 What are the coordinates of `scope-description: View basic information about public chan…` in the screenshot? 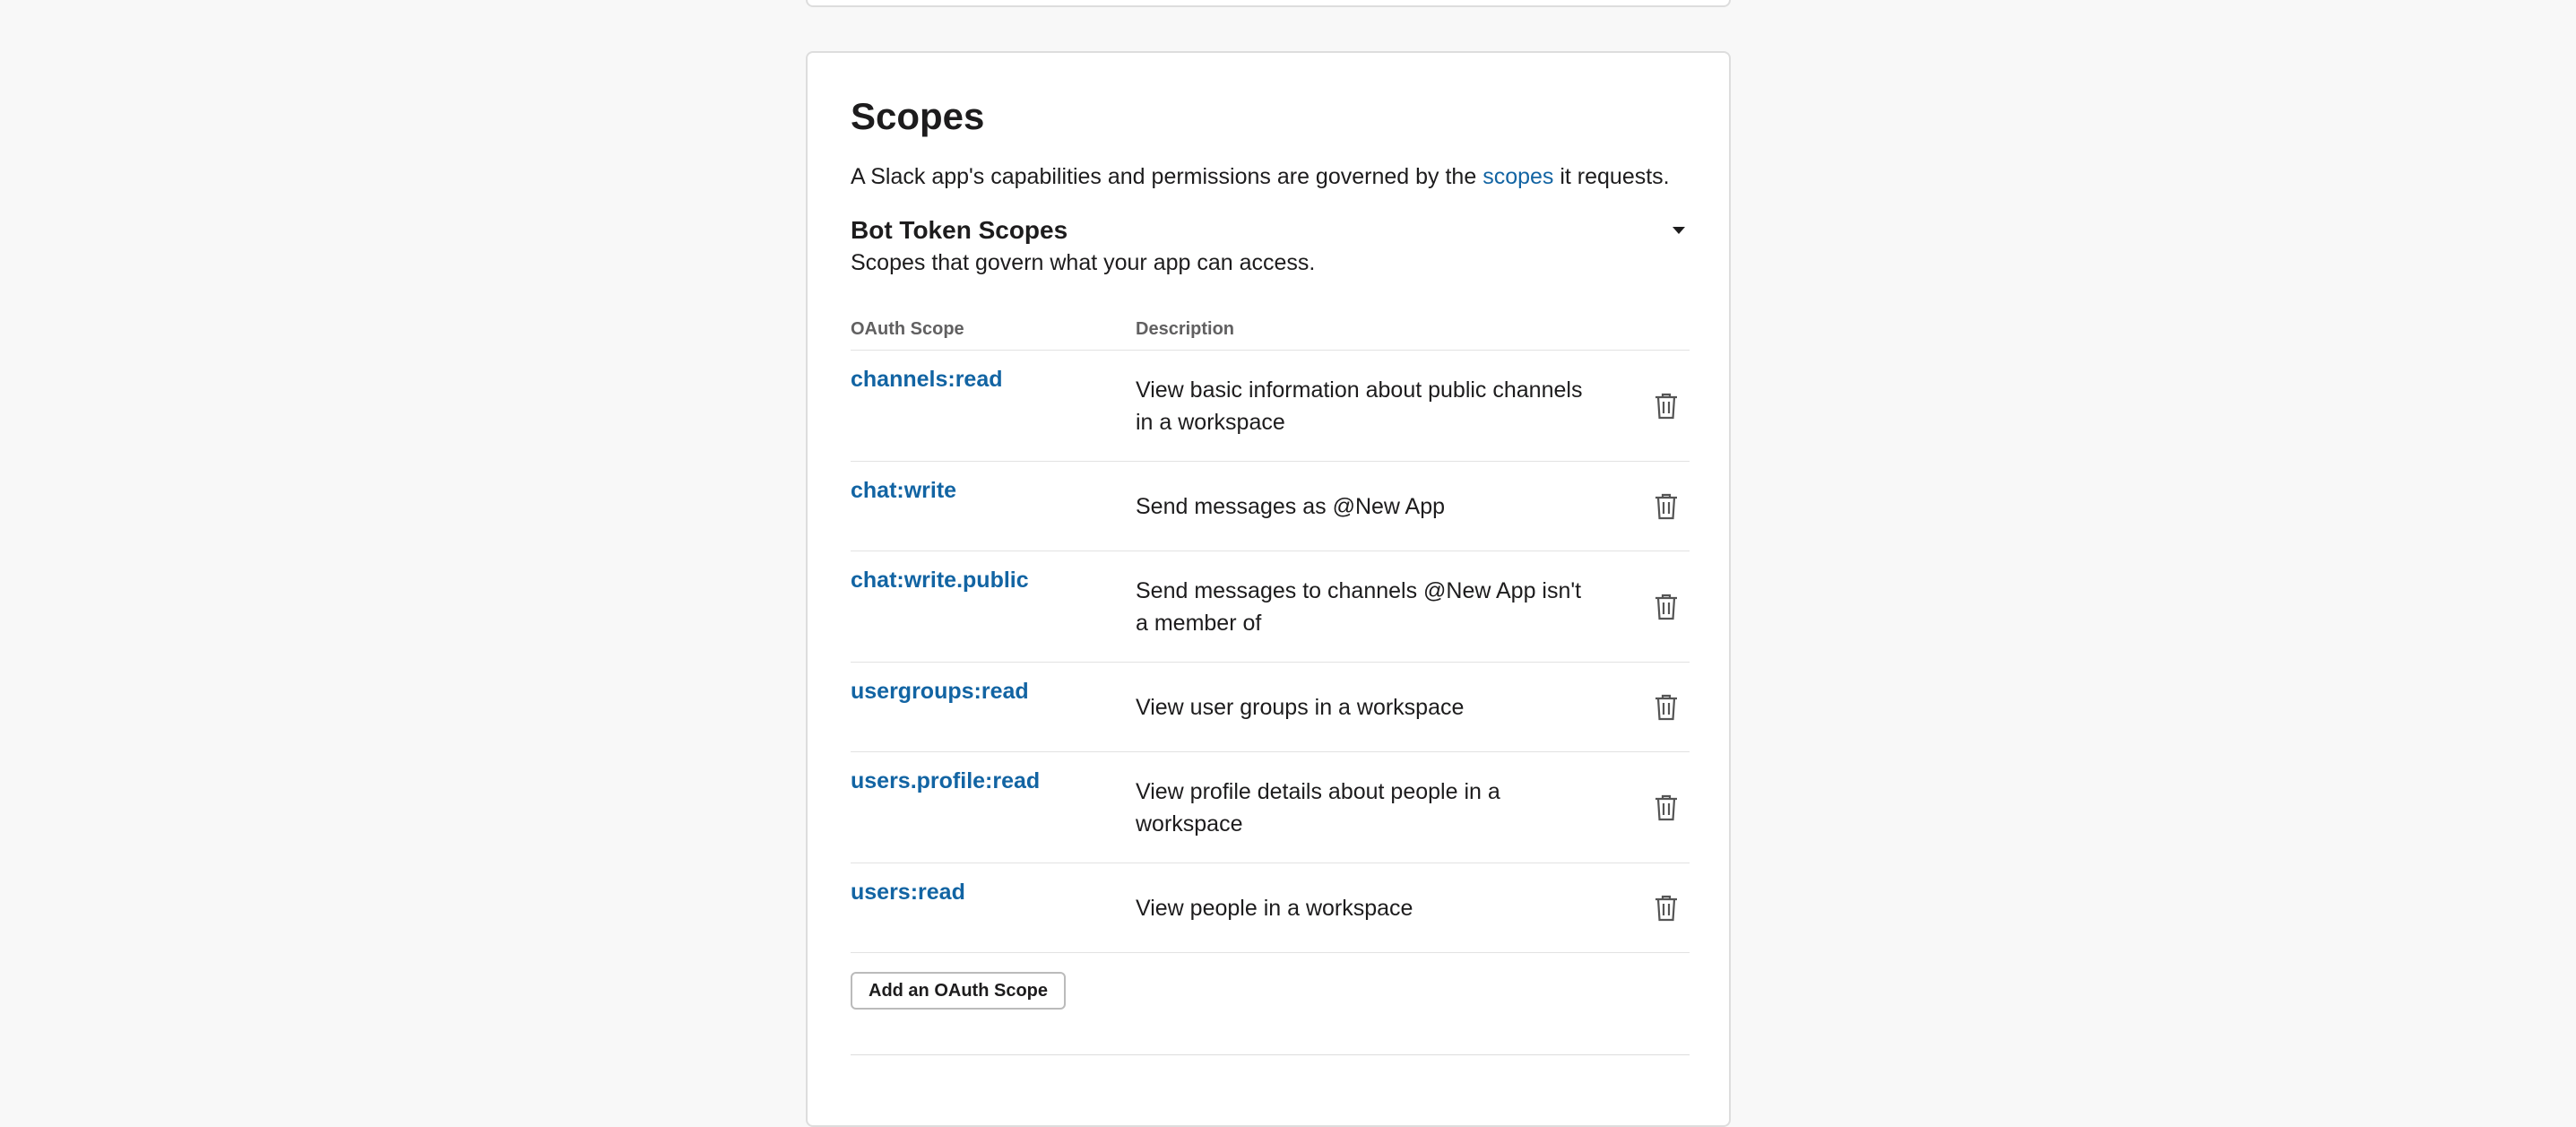 It's located at (1359, 406).